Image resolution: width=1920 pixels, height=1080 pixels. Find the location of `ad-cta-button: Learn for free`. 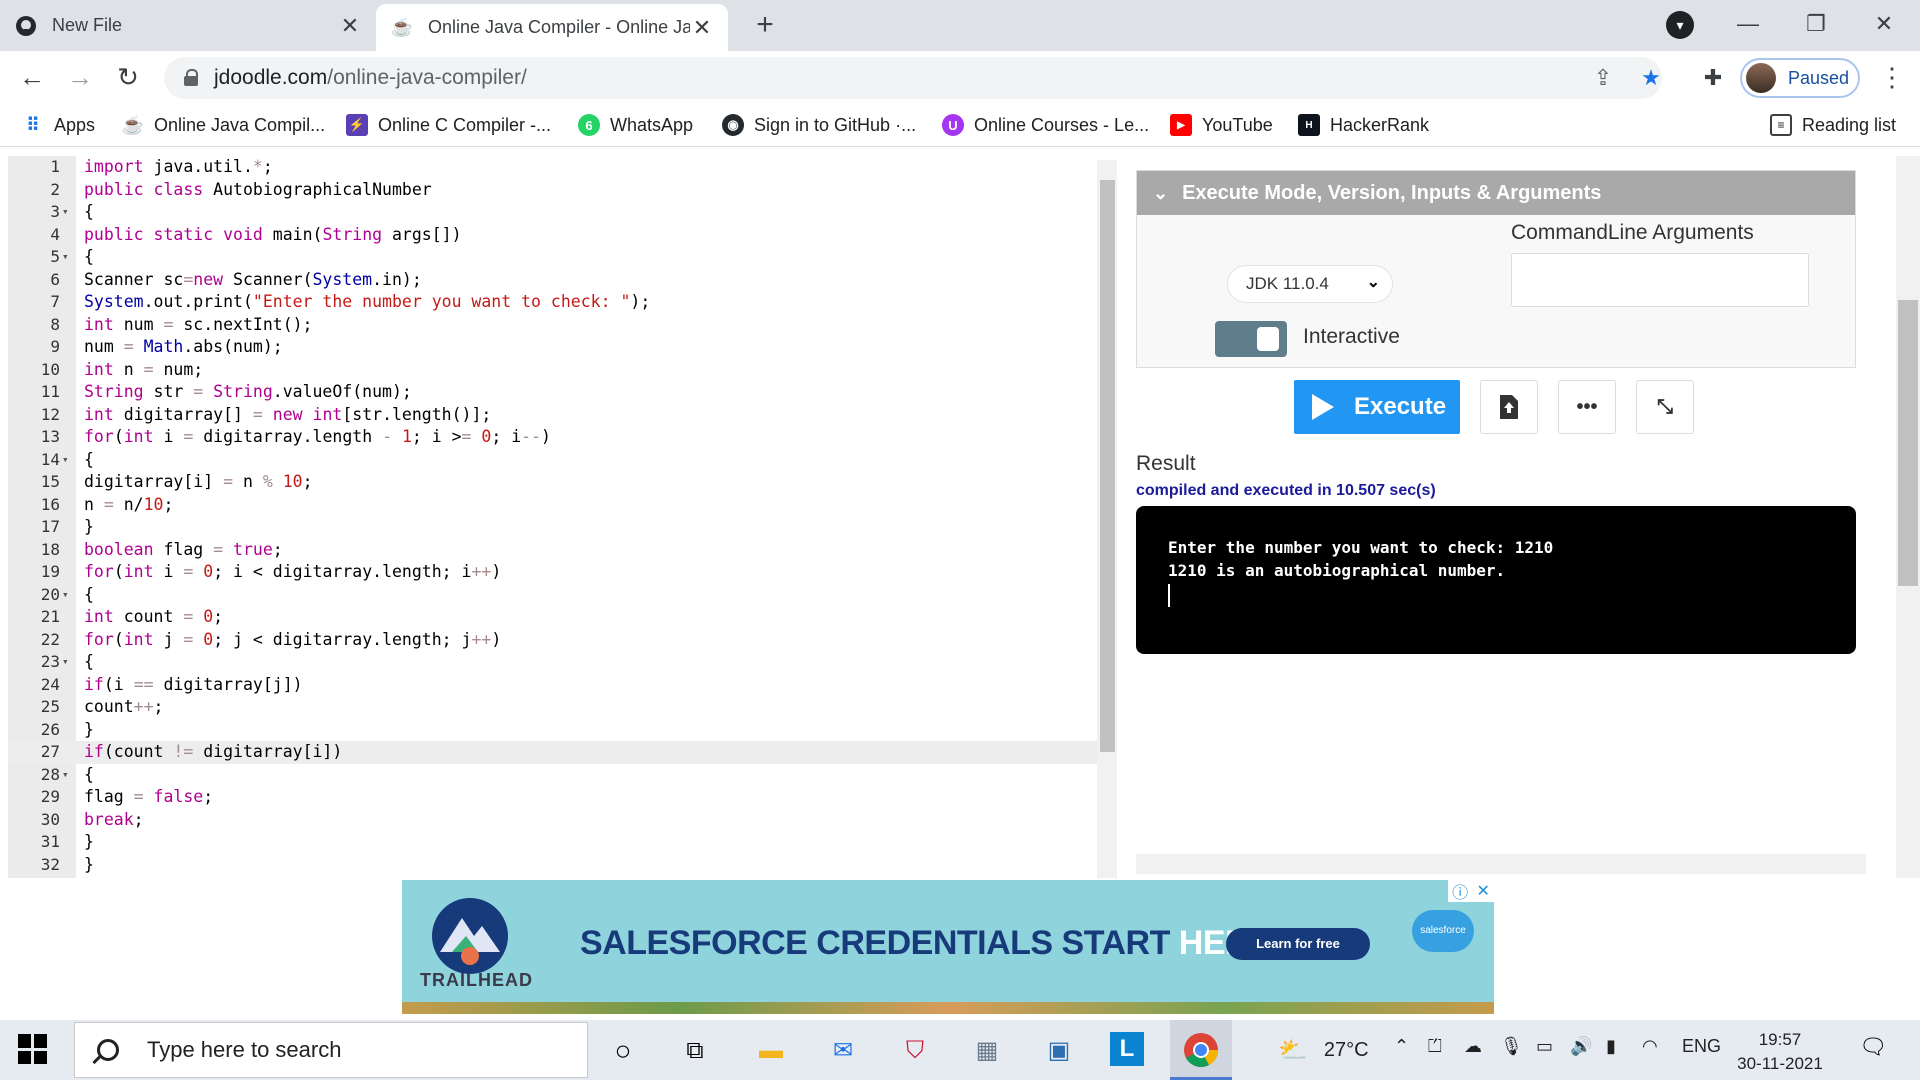

ad-cta-button: Learn for free is located at coordinates (1298, 944).